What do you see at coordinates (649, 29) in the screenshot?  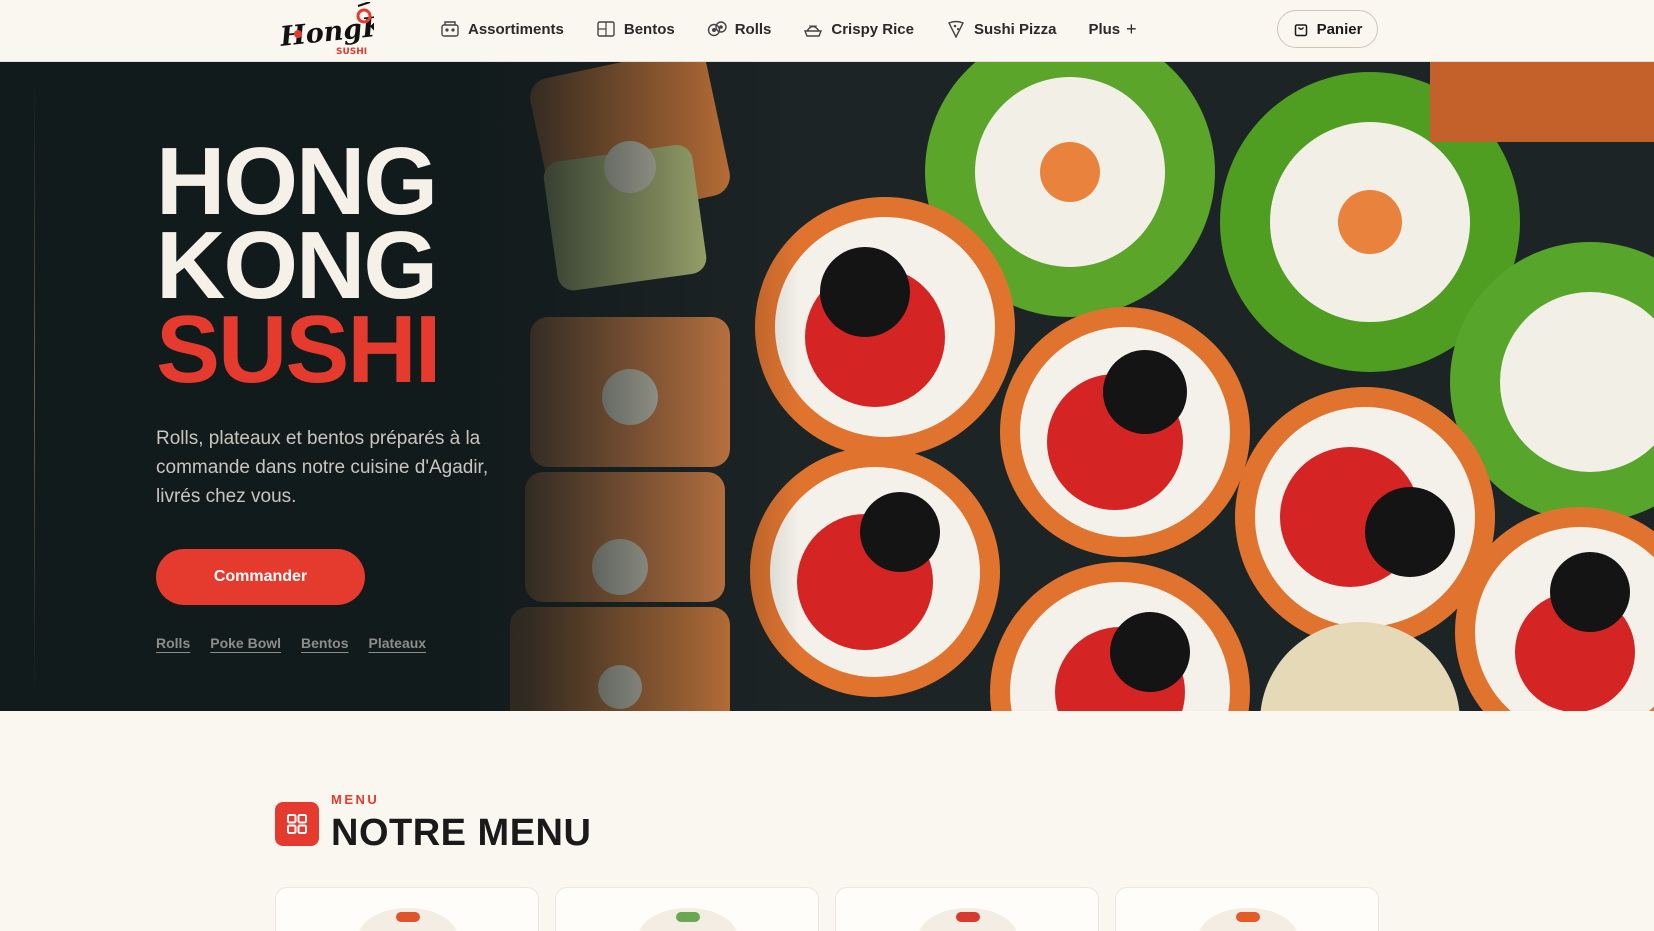 I see `nav-item-label: Bentos` at bounding box center [649, 29].